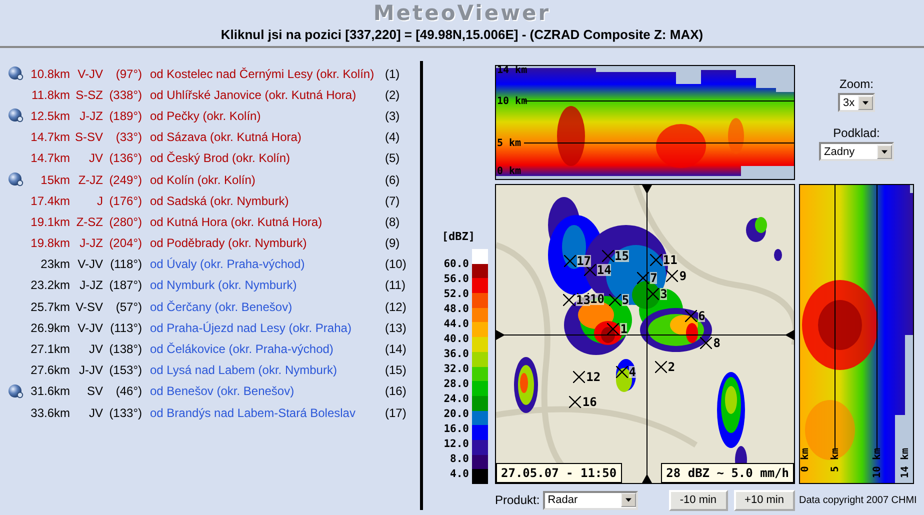 Image resolution: width=924 pixels, height=515 pixels. I want to click on bearing-text: (33°), so click(128, 137).